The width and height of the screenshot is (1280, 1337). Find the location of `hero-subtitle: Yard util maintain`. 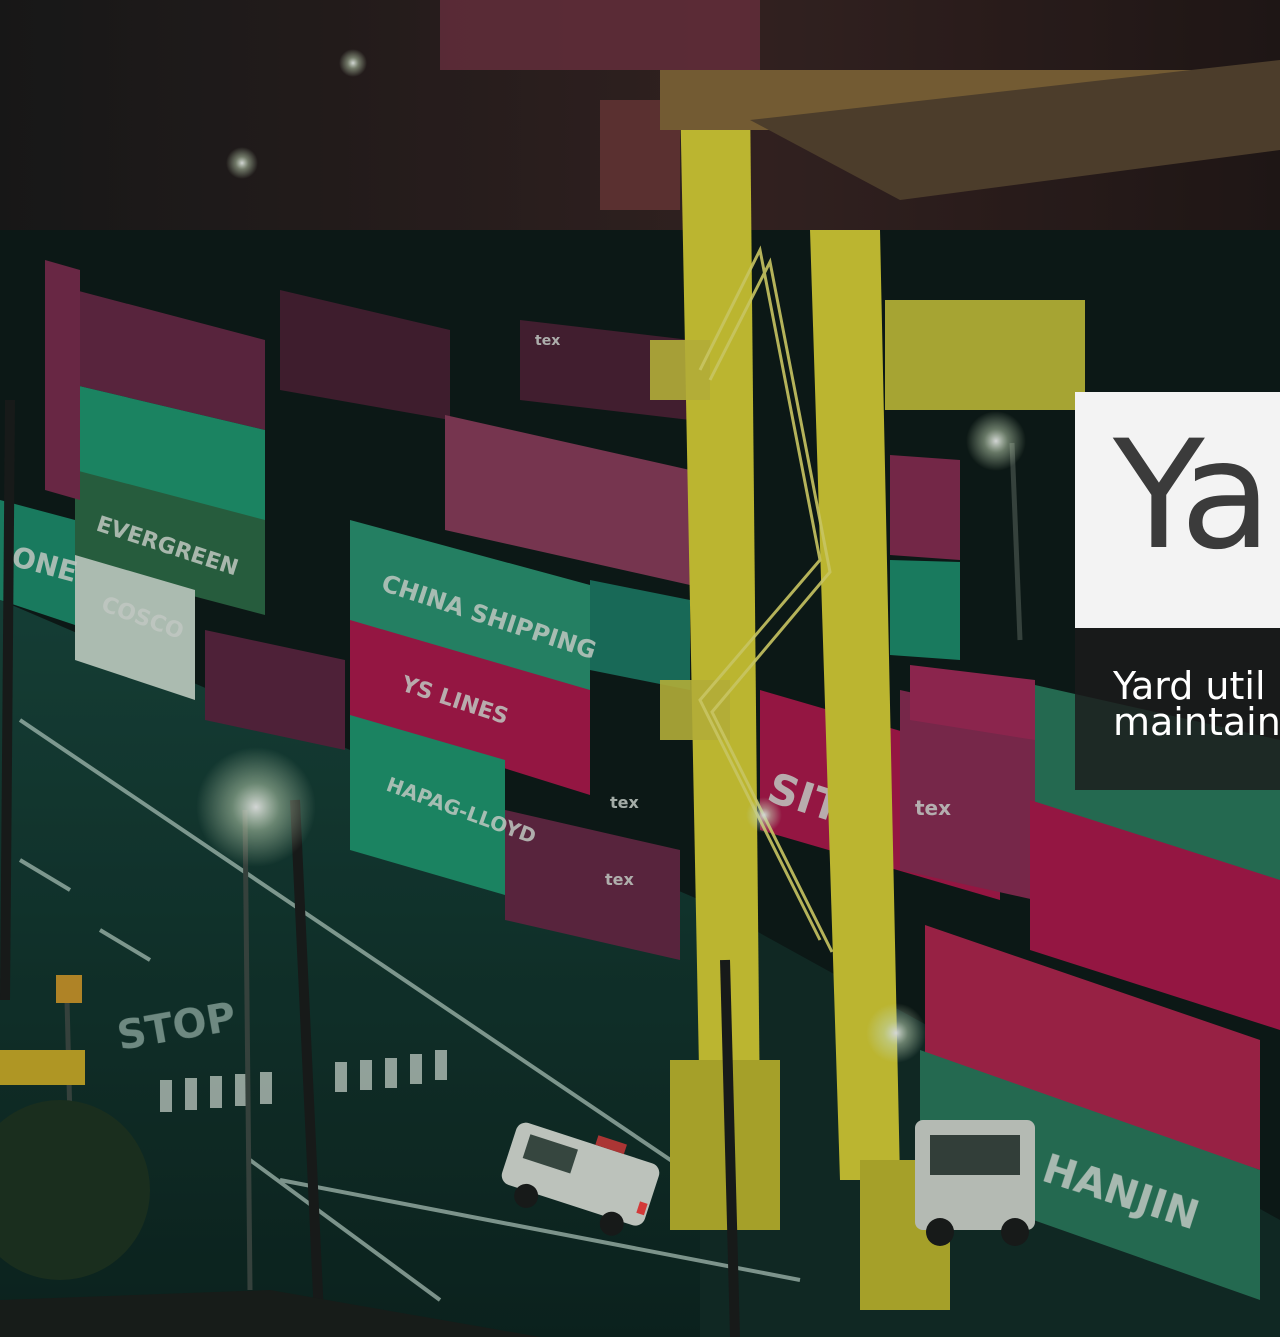

hero-subtitle: Yard util maintain is located at coordinates (1196, 704).